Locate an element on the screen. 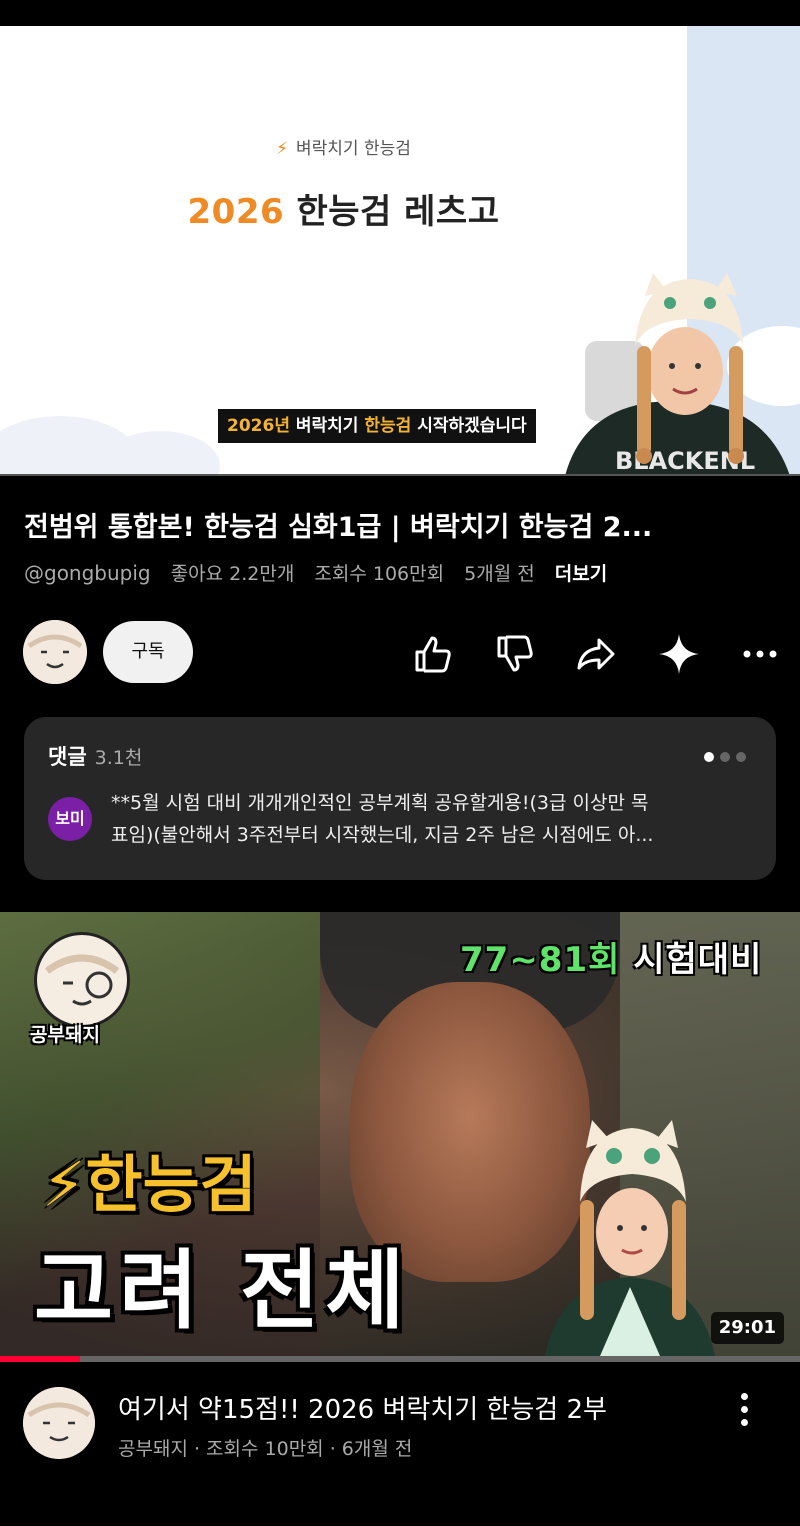 The width and height of the screenshot is (800, 1526). video-meta: @gongbupig 좋아요 2.2만개 조회수 106만회 5개월 전 더보기 is located at coordinates (315, 572).